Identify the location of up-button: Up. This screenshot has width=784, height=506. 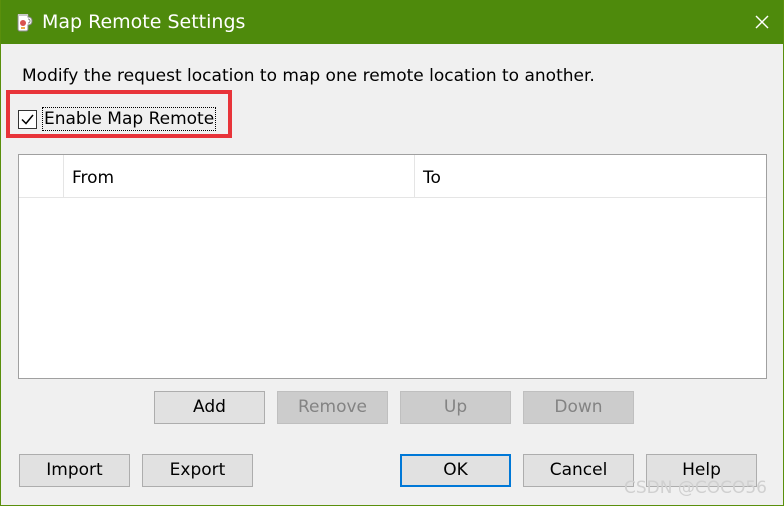
(455, 407).